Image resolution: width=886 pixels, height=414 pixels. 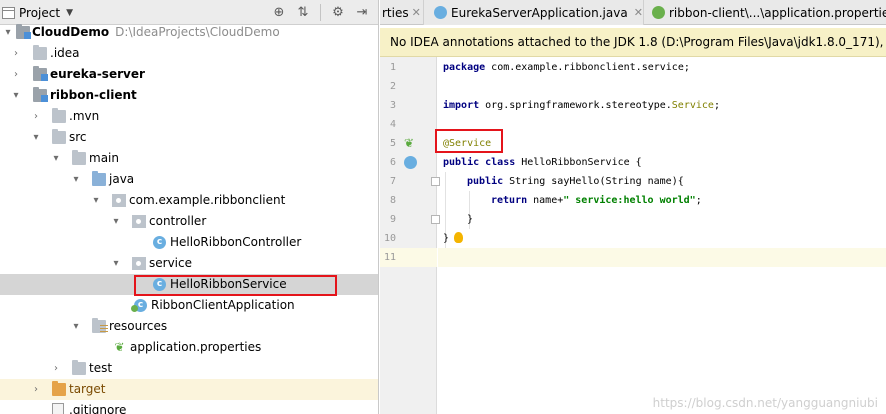 I want to click on project-view-icon, so click(x=8, y=12).